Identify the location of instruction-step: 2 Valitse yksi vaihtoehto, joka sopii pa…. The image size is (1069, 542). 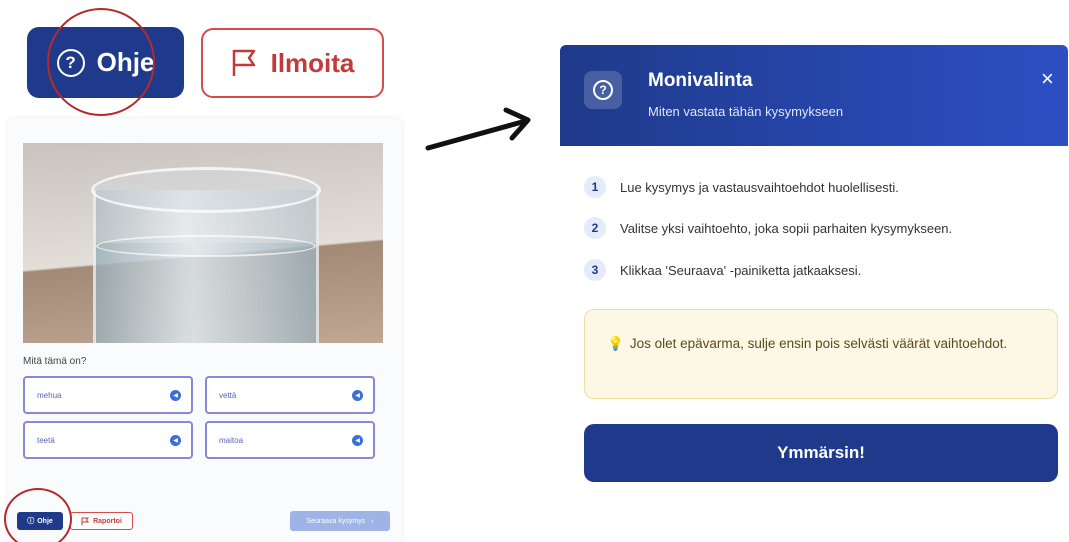
(768, 228).